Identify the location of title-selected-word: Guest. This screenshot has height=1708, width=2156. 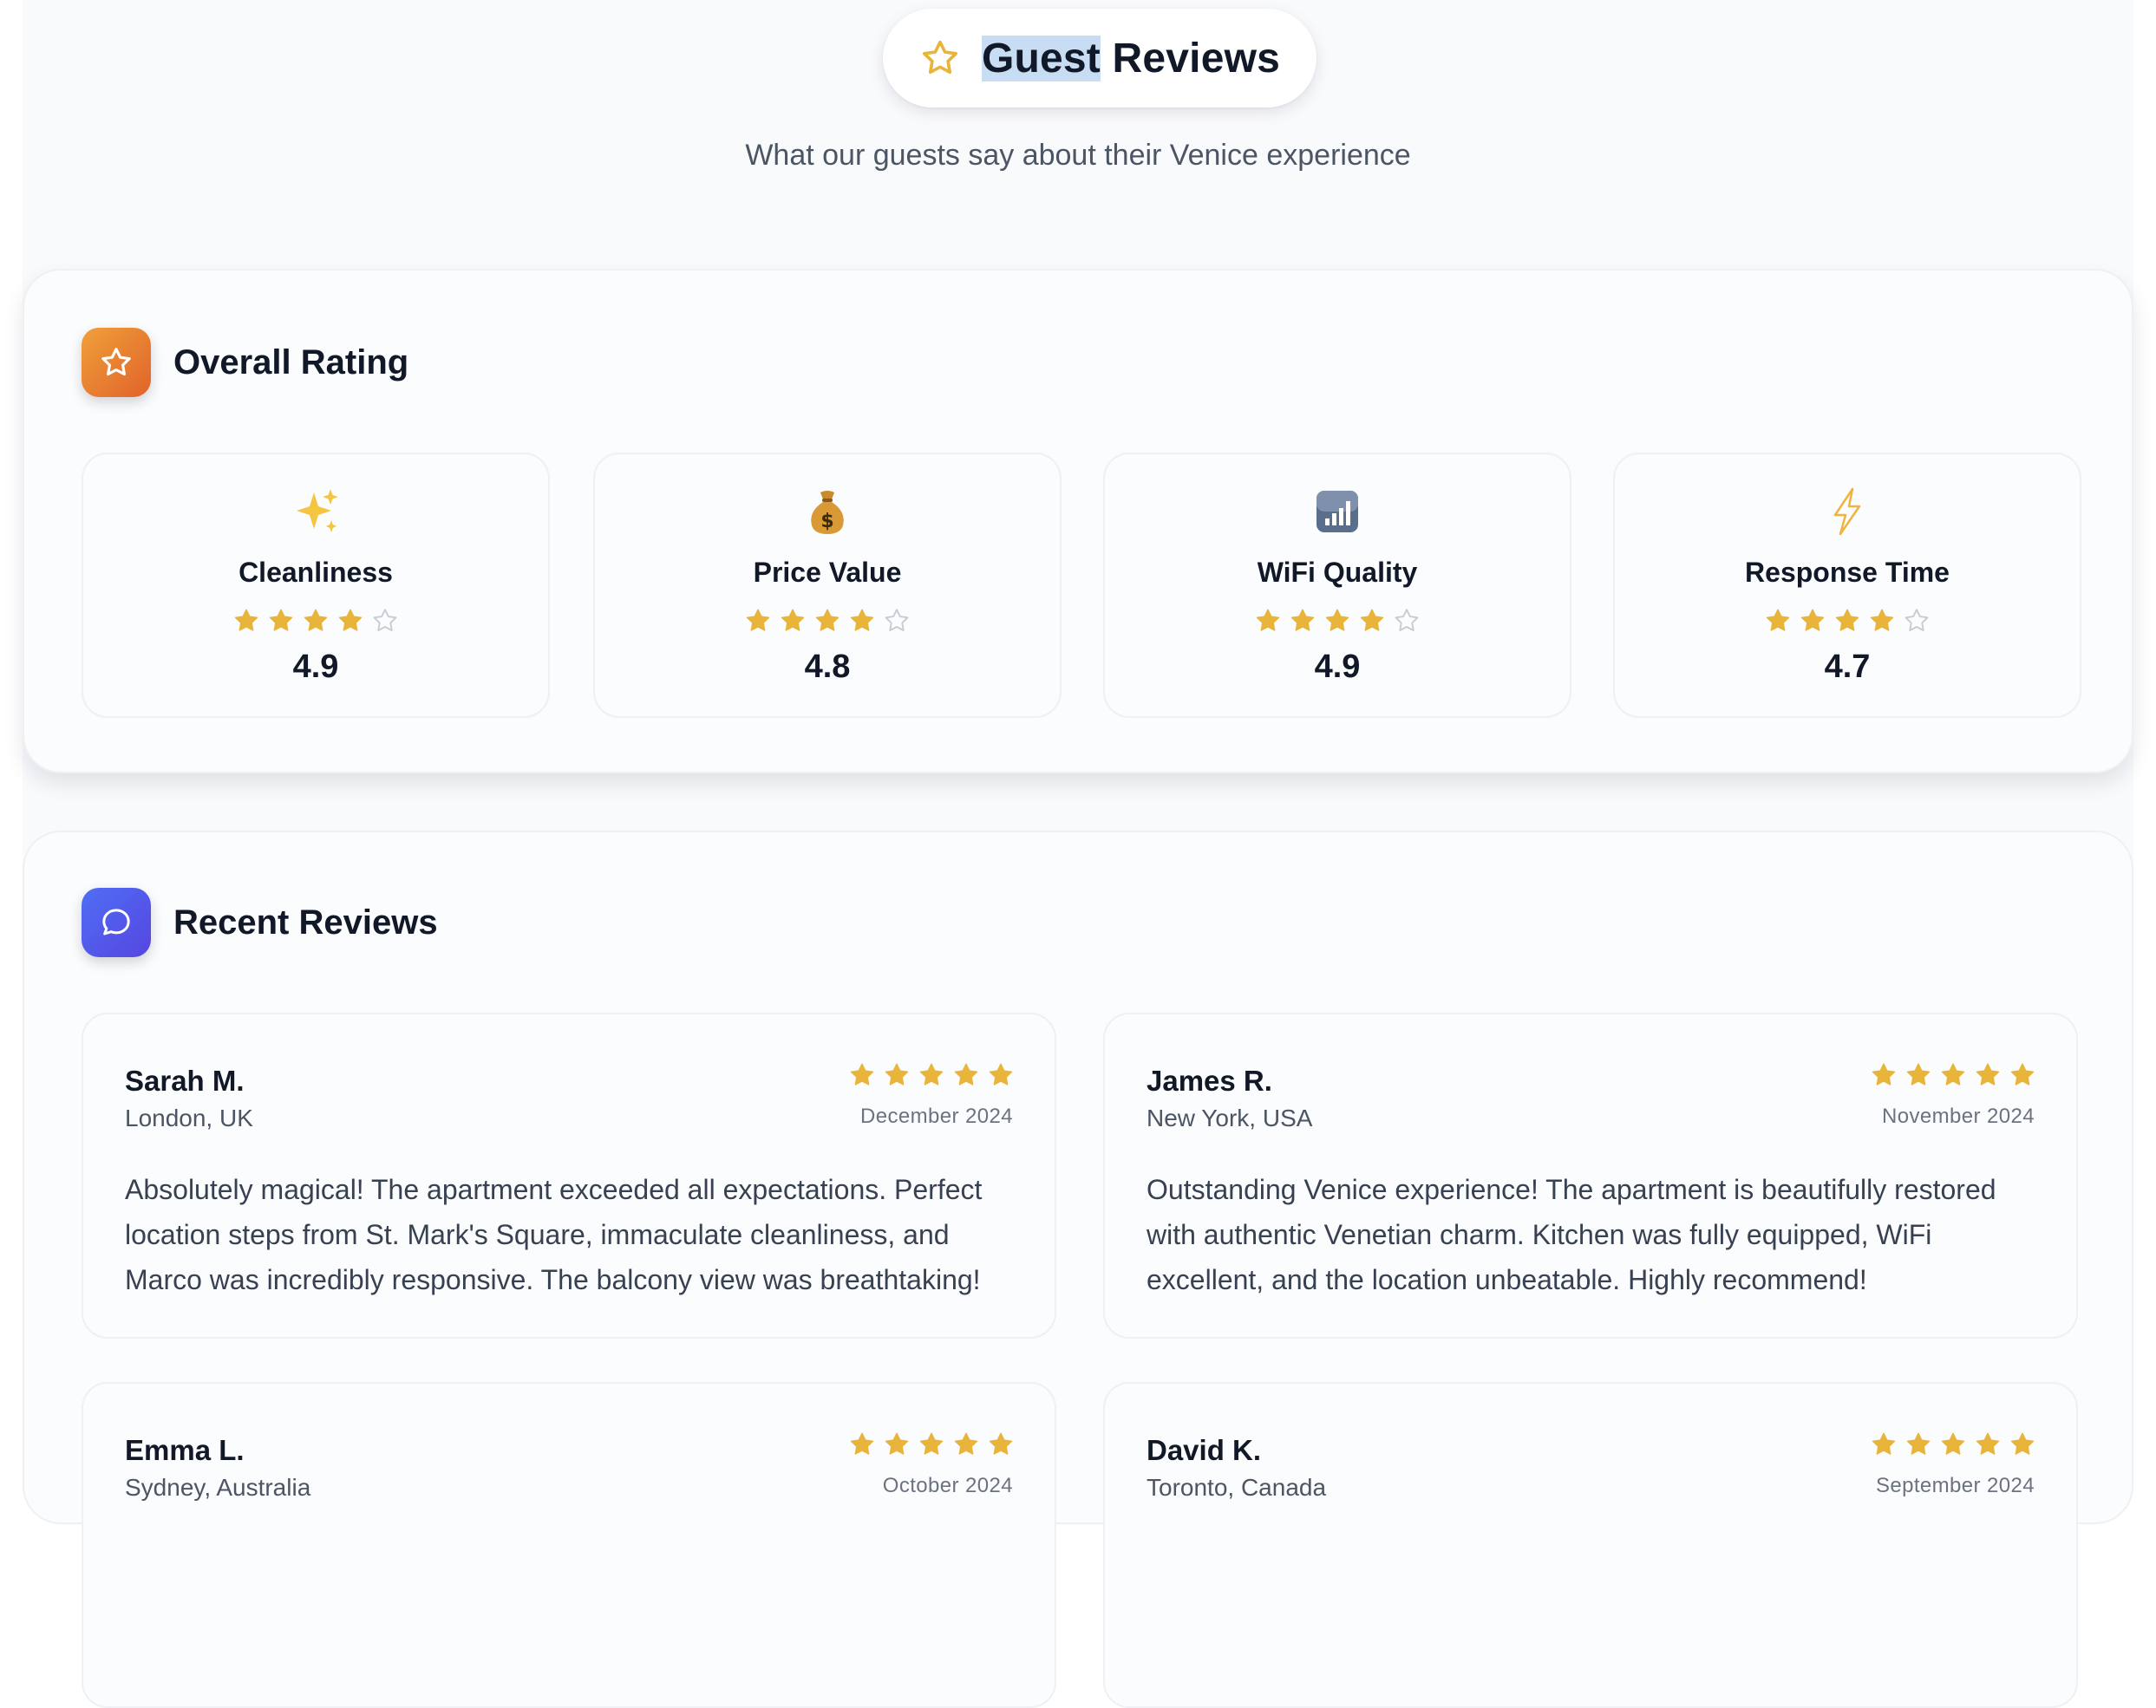
(1041, 58).